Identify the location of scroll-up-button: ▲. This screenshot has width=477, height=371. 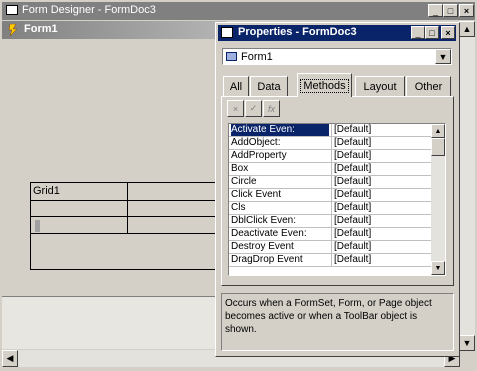
(467, 29).